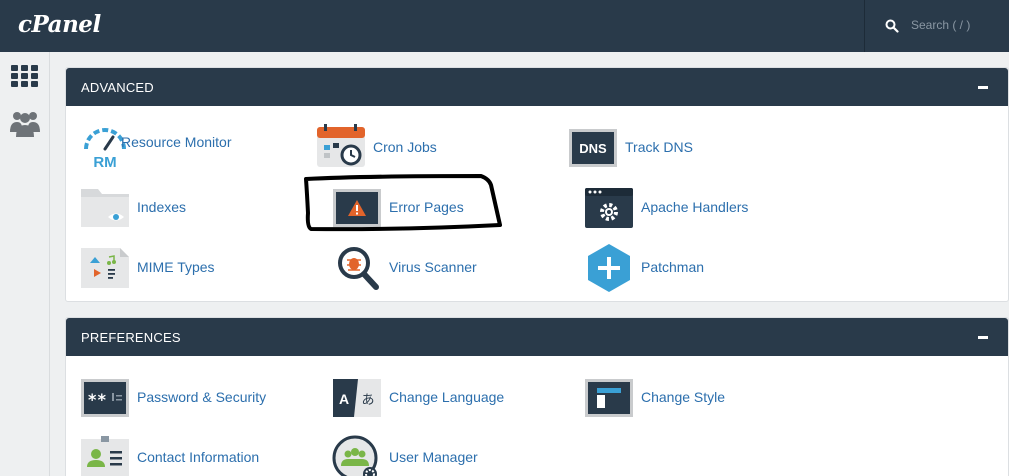 The width and height of the screenshot is (1009, 476). What do you see at coordinates (504, 26) in the screenshot?
I see `top-bar: cPanel Search ( / )` at bounding box center [504, 26].